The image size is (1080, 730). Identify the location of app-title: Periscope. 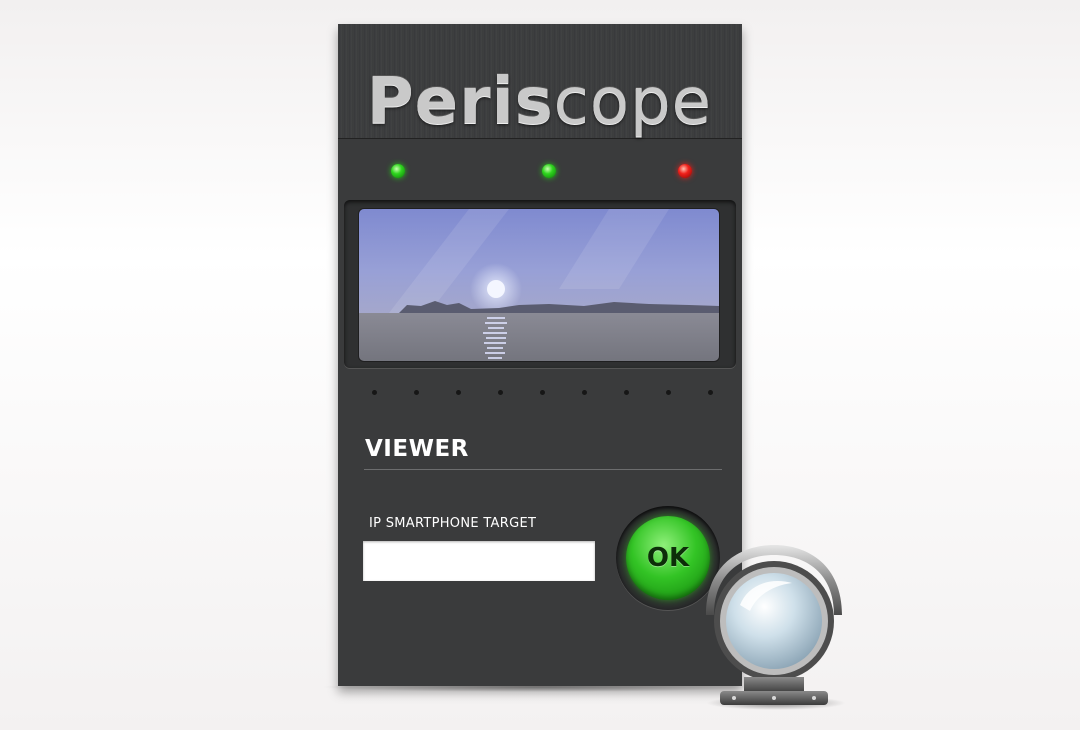
(539, 102).